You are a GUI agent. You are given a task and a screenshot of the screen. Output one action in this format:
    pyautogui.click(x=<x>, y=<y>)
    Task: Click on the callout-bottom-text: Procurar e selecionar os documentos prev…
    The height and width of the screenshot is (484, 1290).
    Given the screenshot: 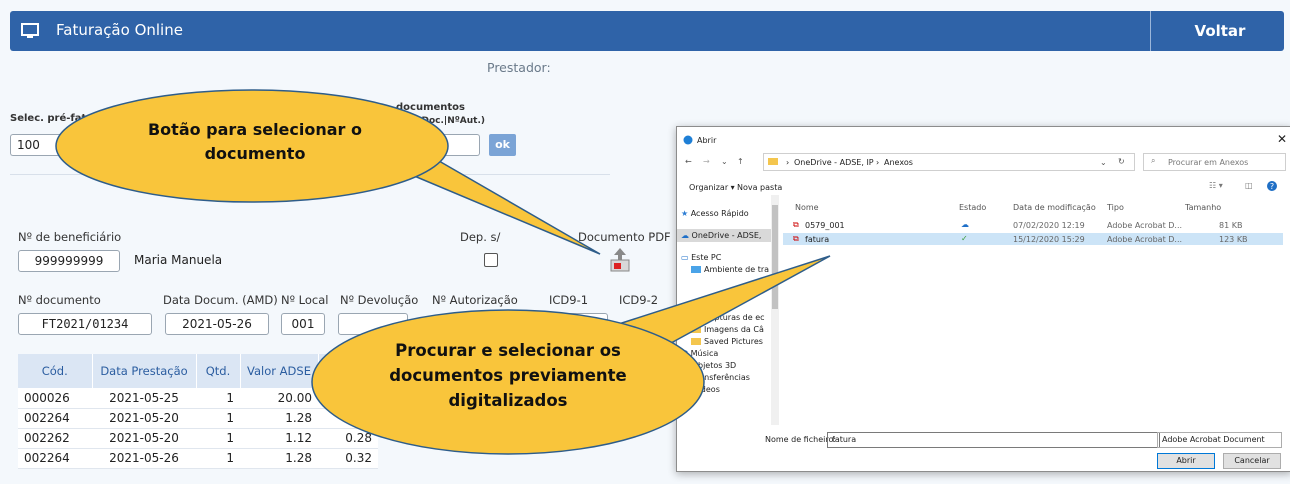 What is the action you would take?
    pyautogui.click(x=508, y=375)
    